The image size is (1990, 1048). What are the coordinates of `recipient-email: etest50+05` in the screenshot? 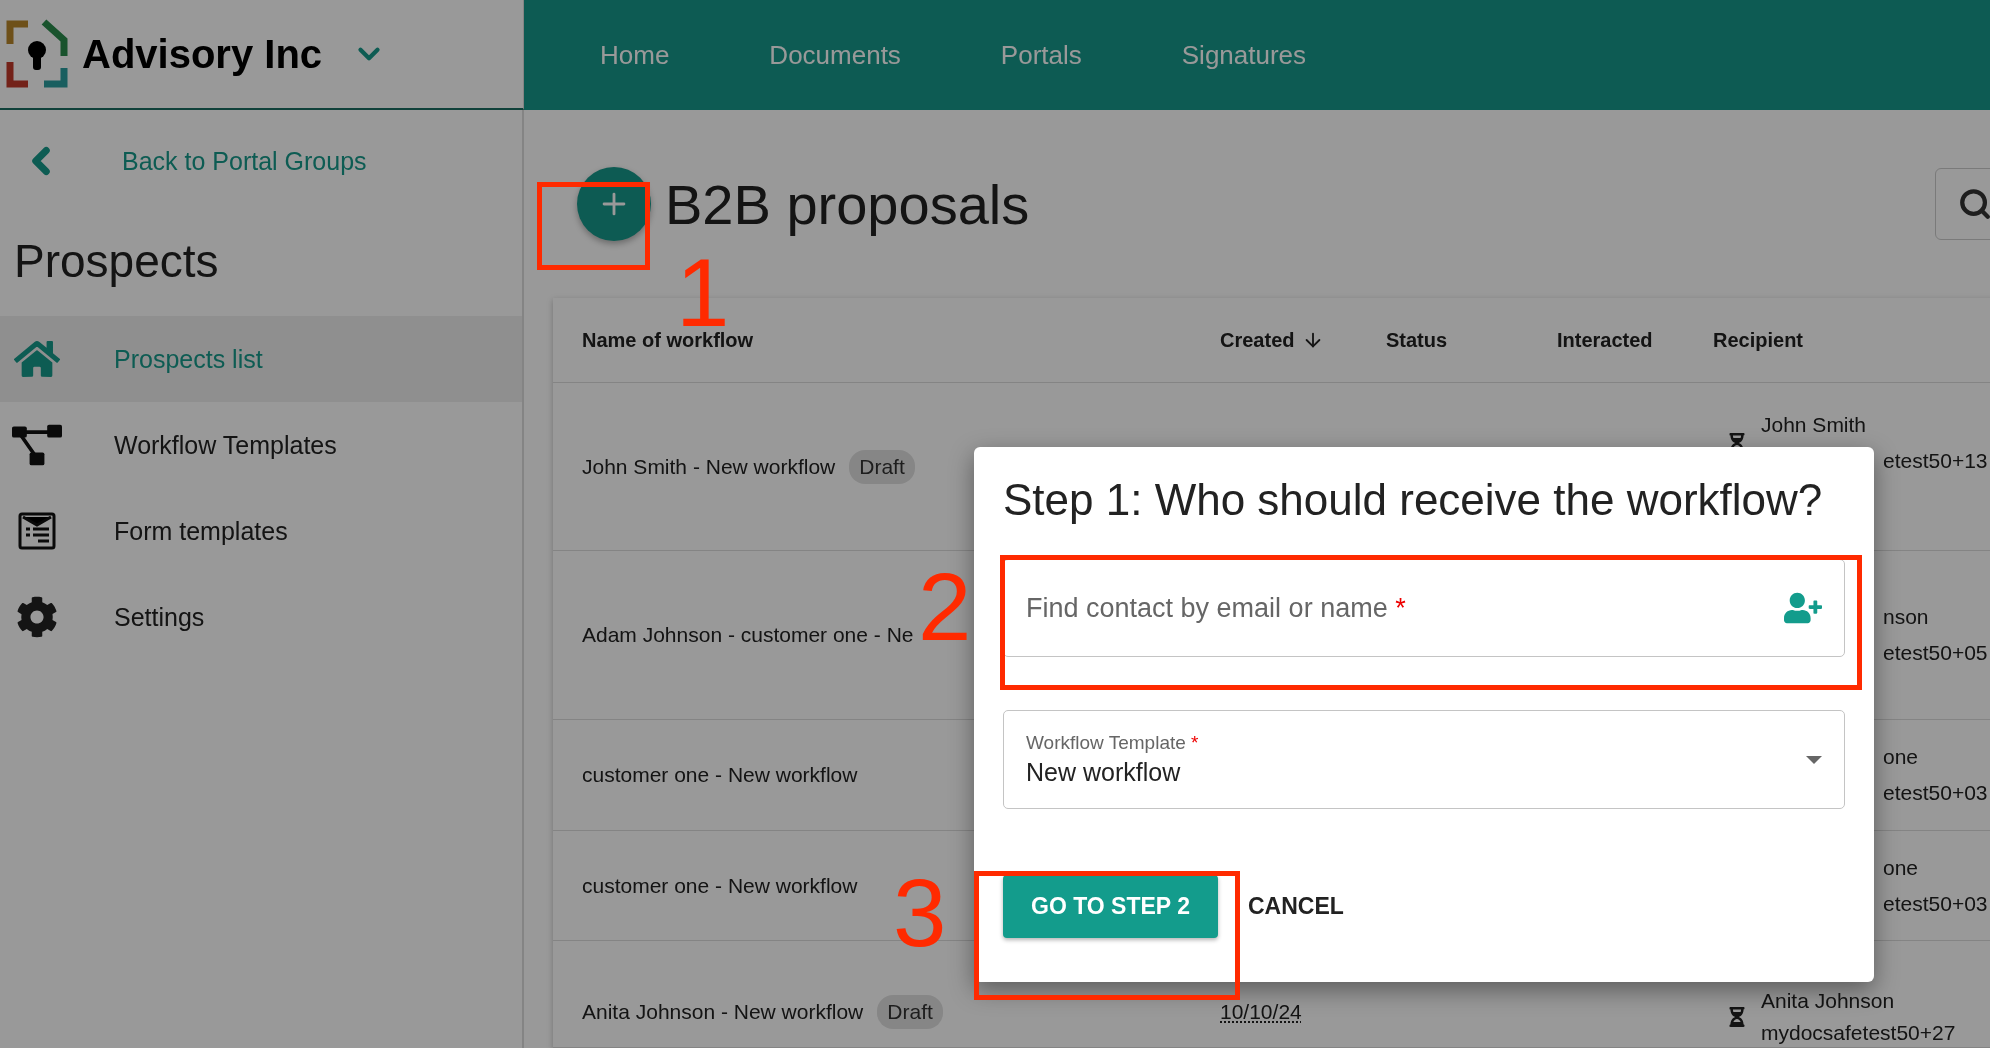 It's located at (1935, 653).